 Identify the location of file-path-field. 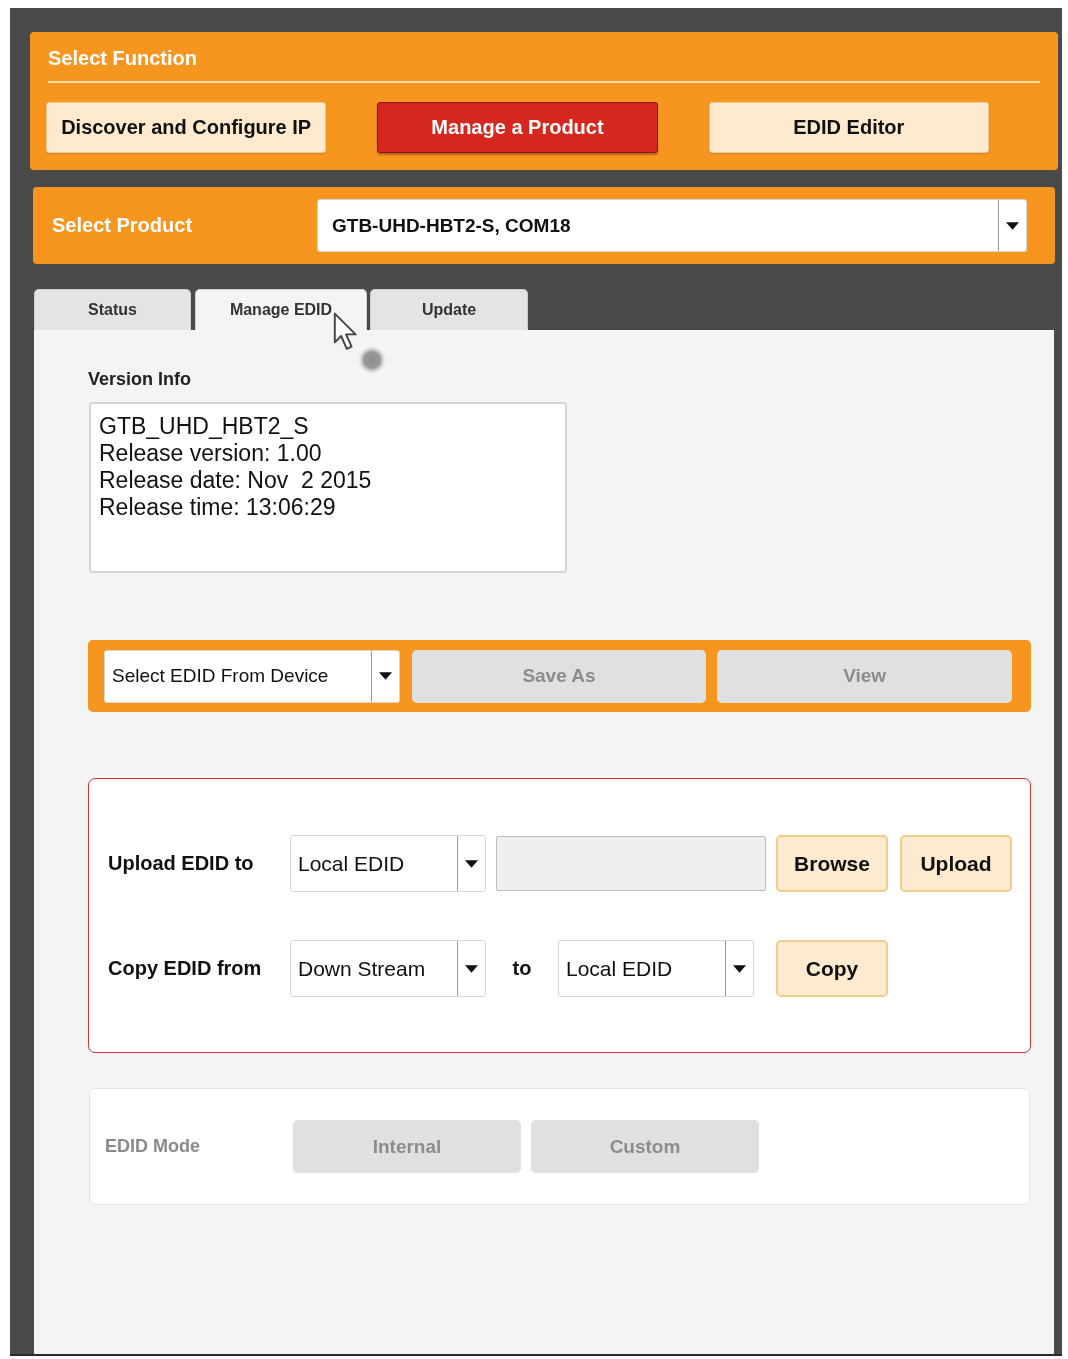
(631, 863).